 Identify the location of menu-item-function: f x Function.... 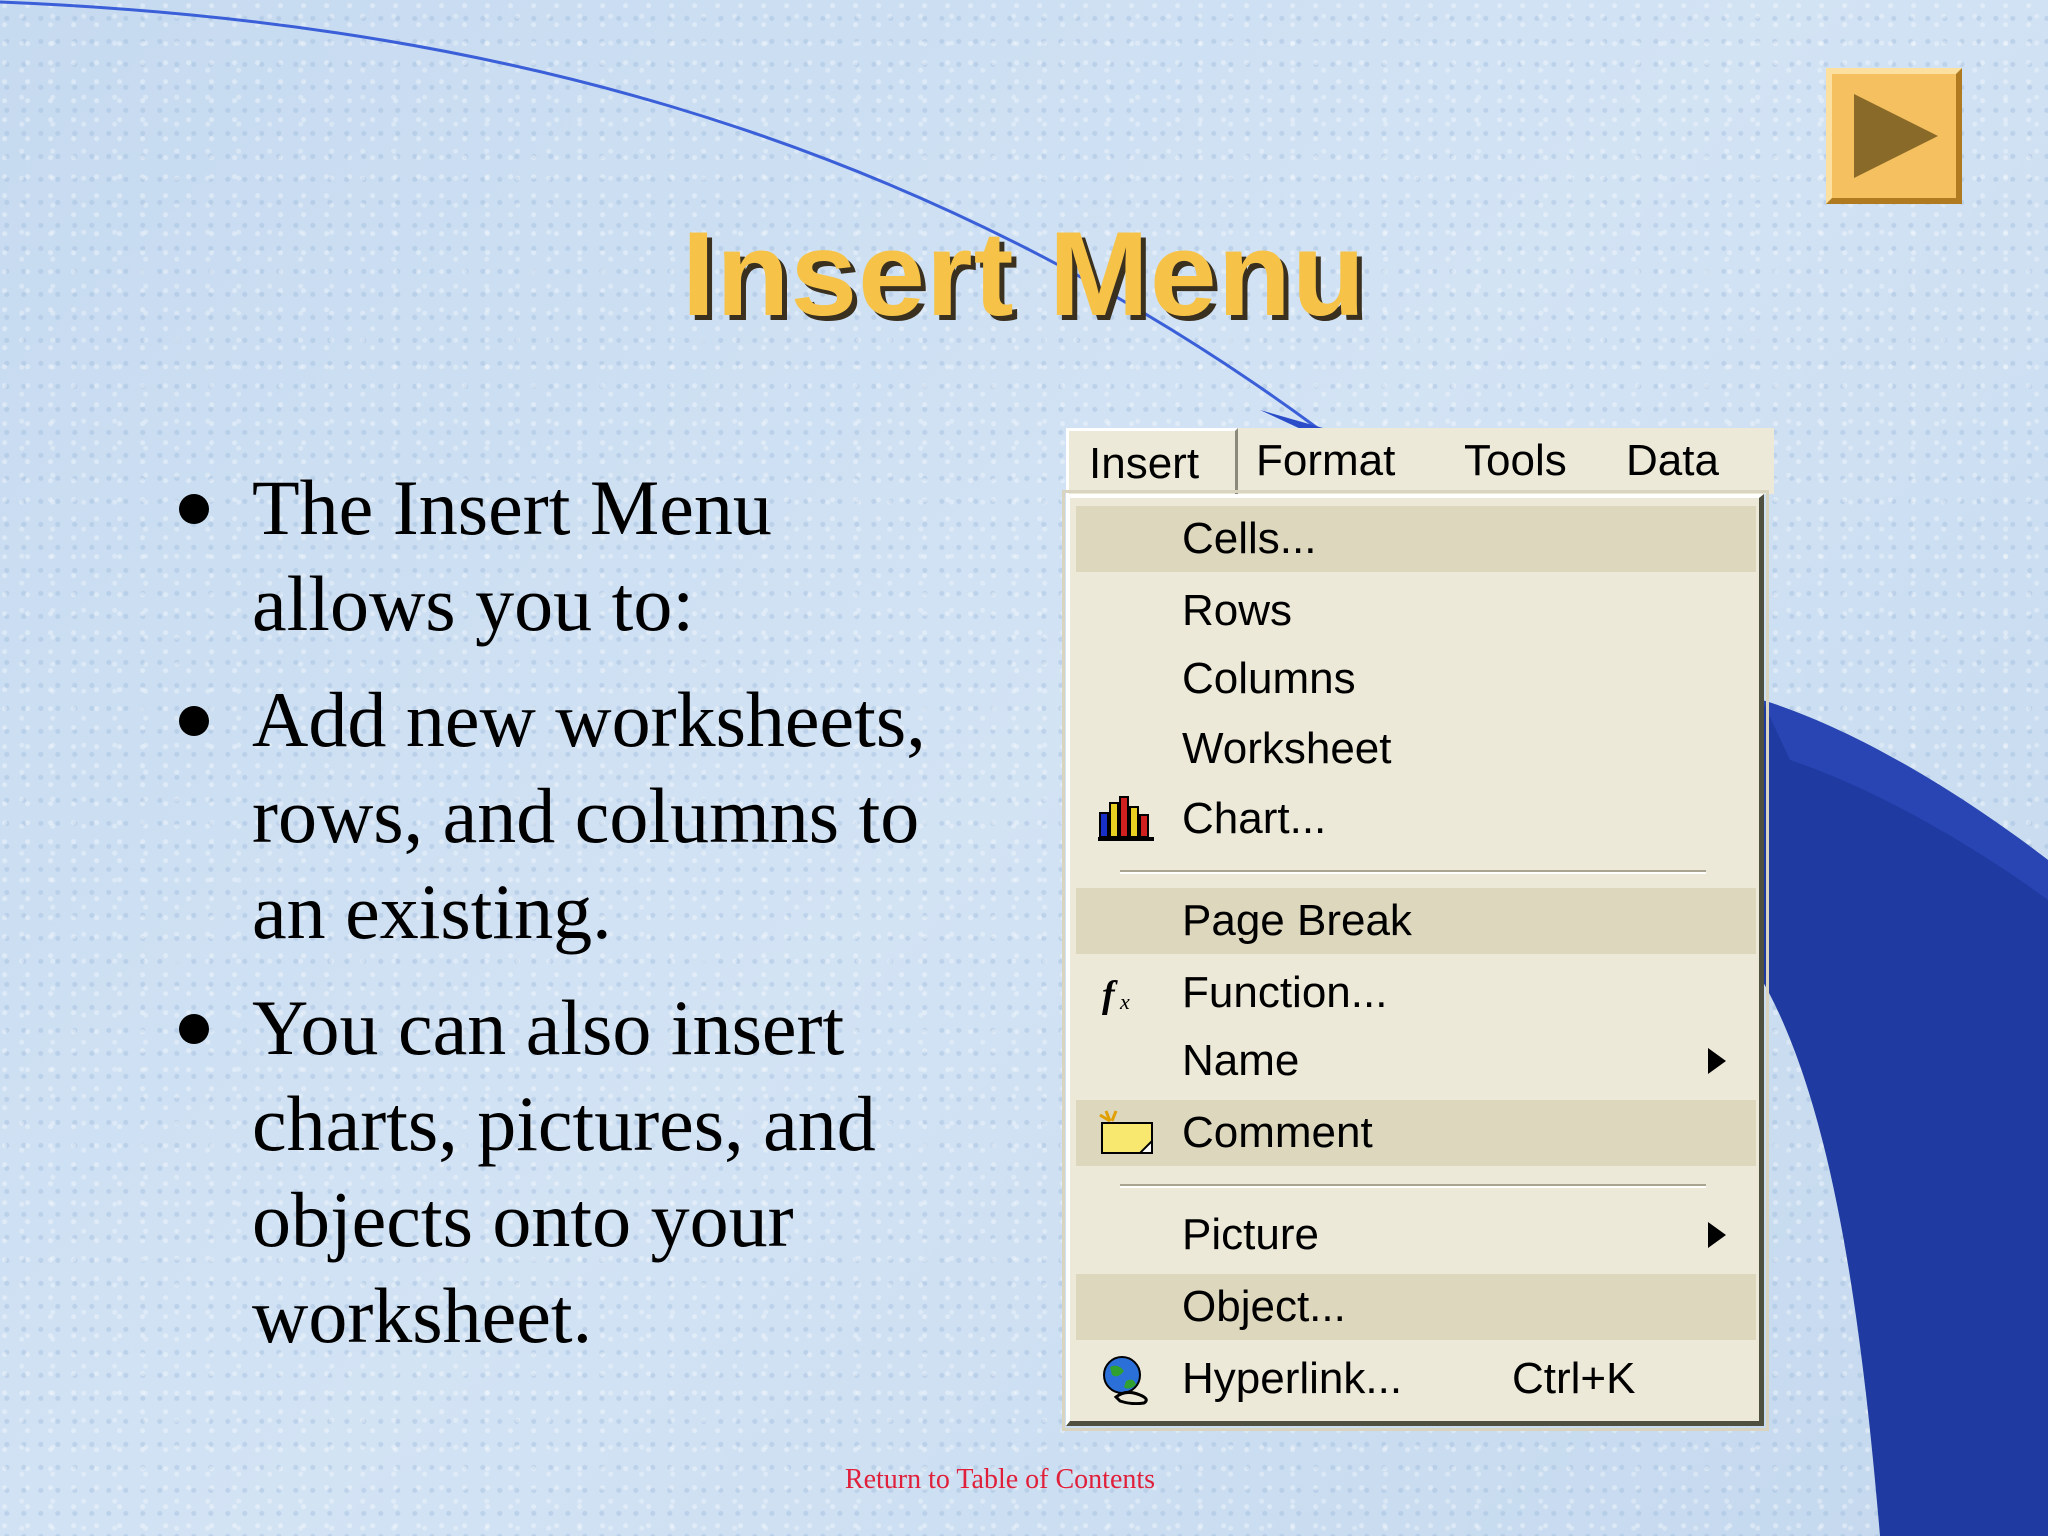
(1416, 993).